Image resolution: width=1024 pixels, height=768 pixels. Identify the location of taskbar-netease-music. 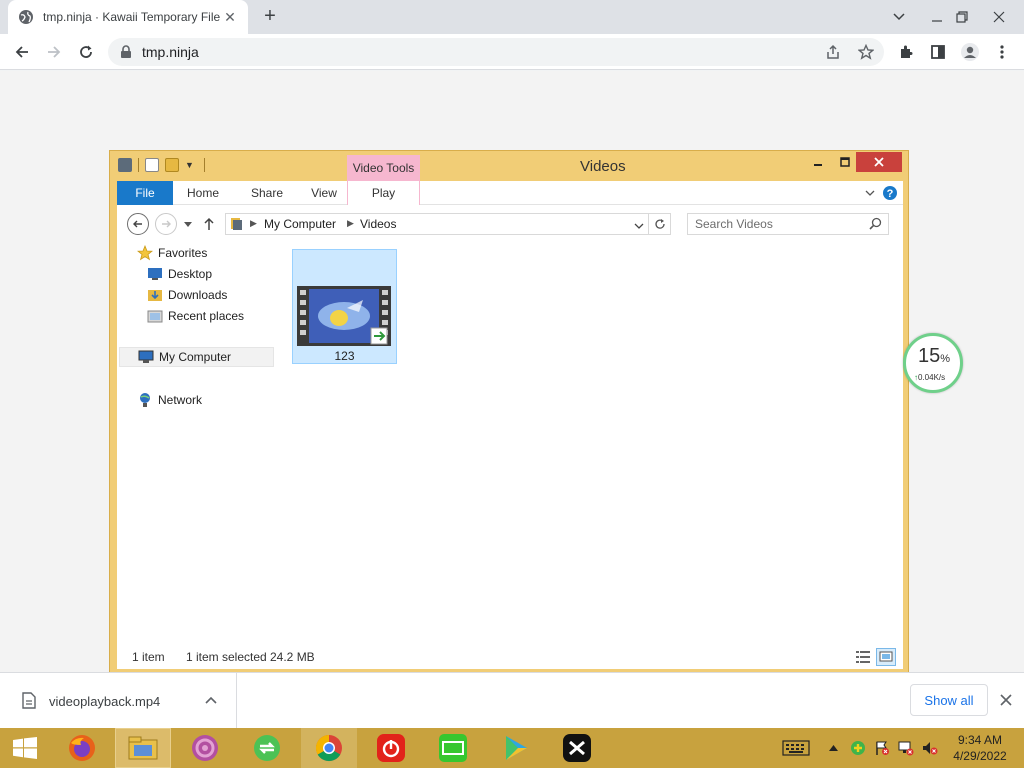
(391, 748).